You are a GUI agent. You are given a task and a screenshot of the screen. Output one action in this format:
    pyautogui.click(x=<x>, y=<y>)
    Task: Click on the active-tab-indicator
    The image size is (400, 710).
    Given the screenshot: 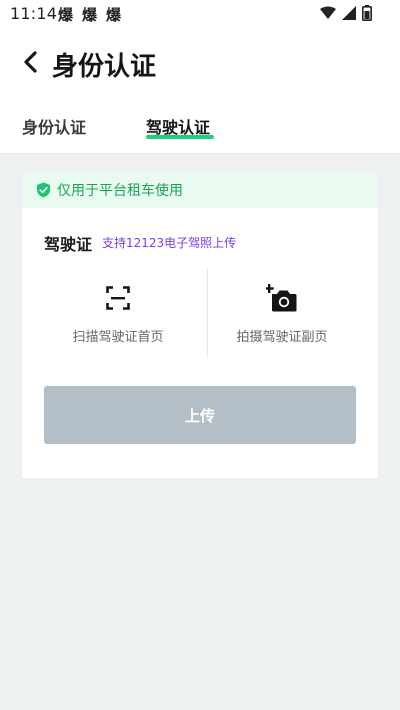 What is the action you would take?
    pyautogui.click(x=180, y=137)
    